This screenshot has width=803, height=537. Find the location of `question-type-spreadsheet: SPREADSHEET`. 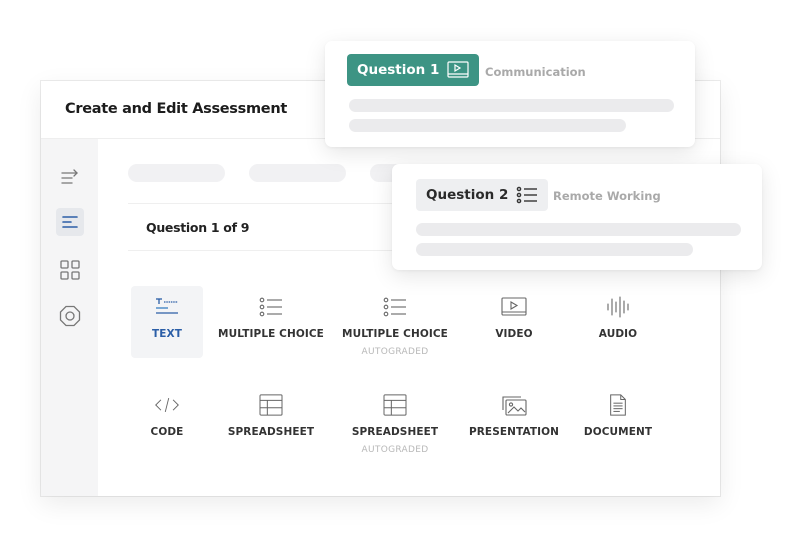

question-type-spreadsheet: SPREADSHEET is located at coordinates (271, 421).